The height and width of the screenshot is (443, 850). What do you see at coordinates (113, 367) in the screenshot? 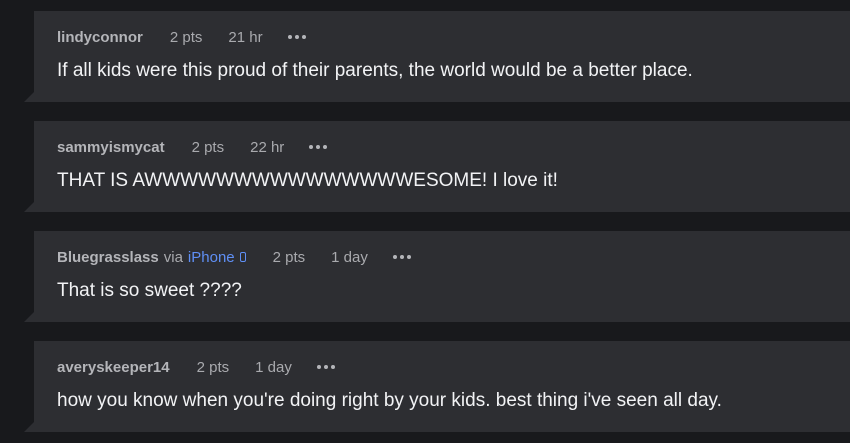
I see `username-link: averyskeeper14` at bounding box center [113, 367].